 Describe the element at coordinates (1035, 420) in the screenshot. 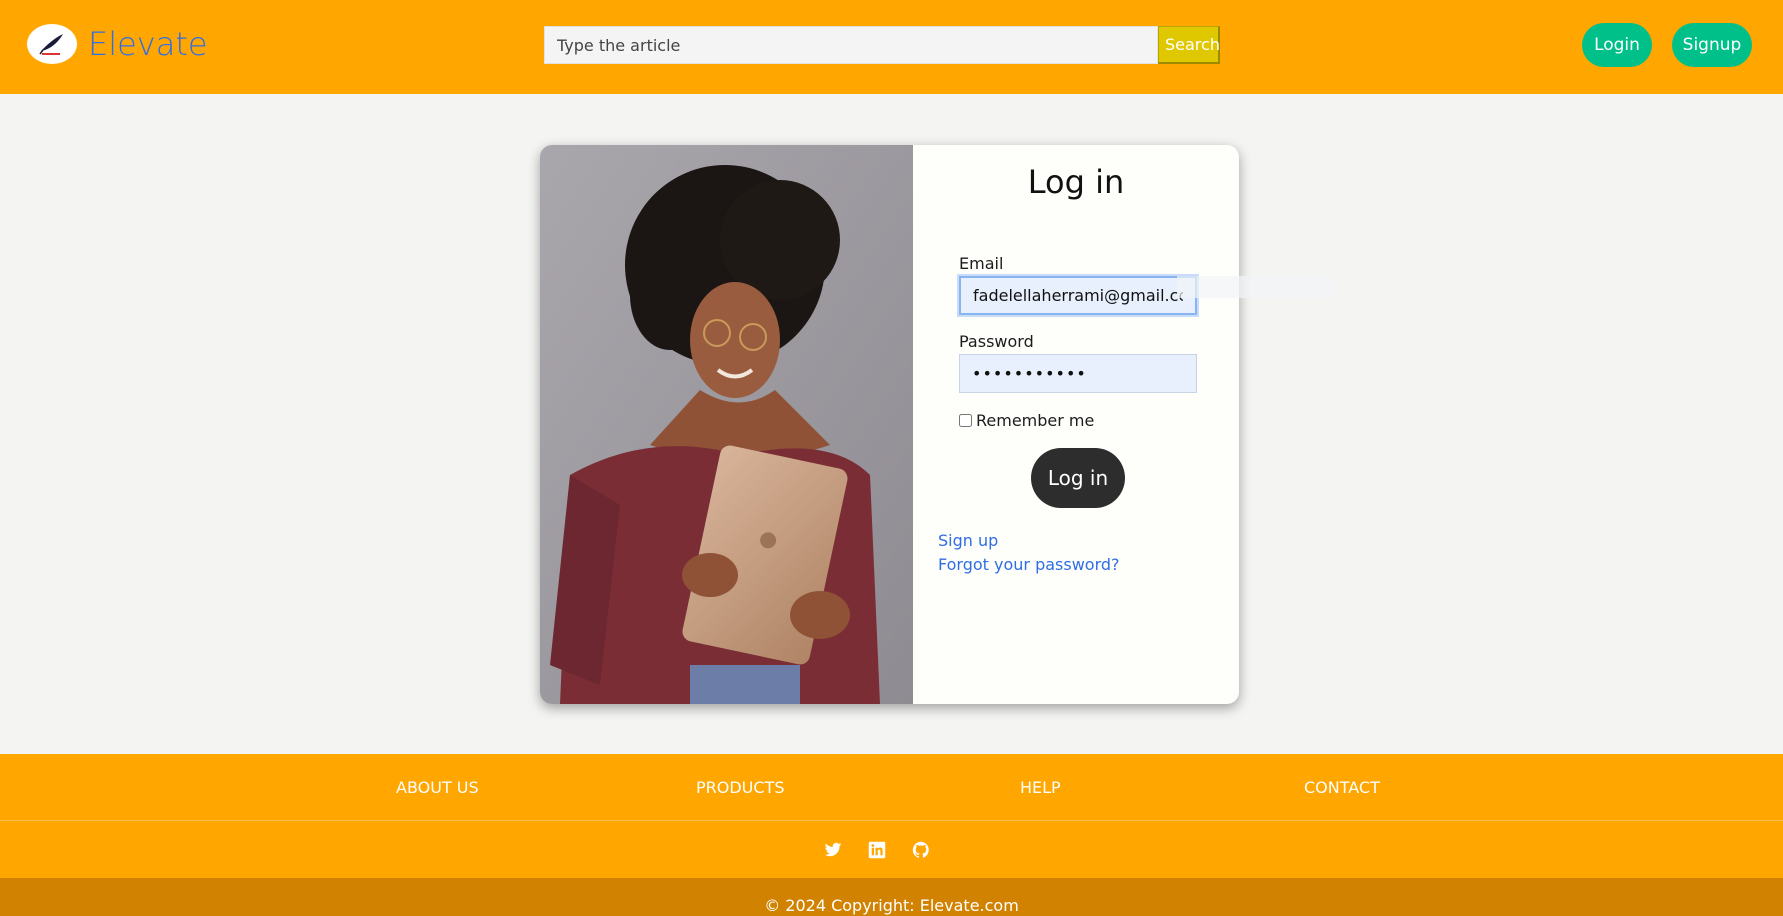

I see `remember-me-label: Remember me` at that location.